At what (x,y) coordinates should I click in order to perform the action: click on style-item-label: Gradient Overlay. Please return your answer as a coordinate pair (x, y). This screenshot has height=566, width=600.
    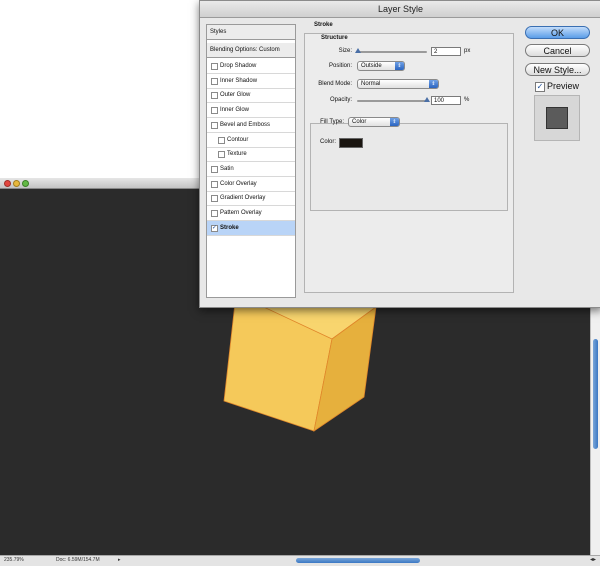
    Looking at the image, I should click on (243, 198).